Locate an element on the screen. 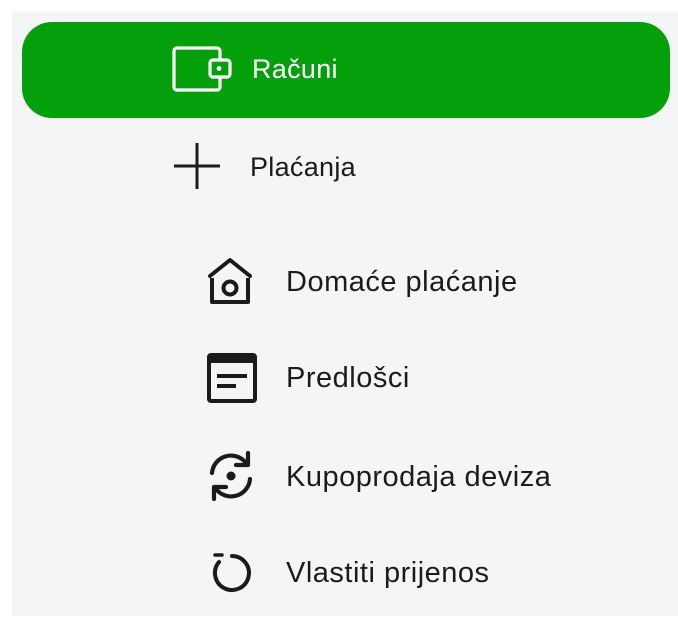 This screenshot has height=626, width=678. menu-item-currency-exchange: Kupoprodaja deviza is located at coordinates (345, 477).